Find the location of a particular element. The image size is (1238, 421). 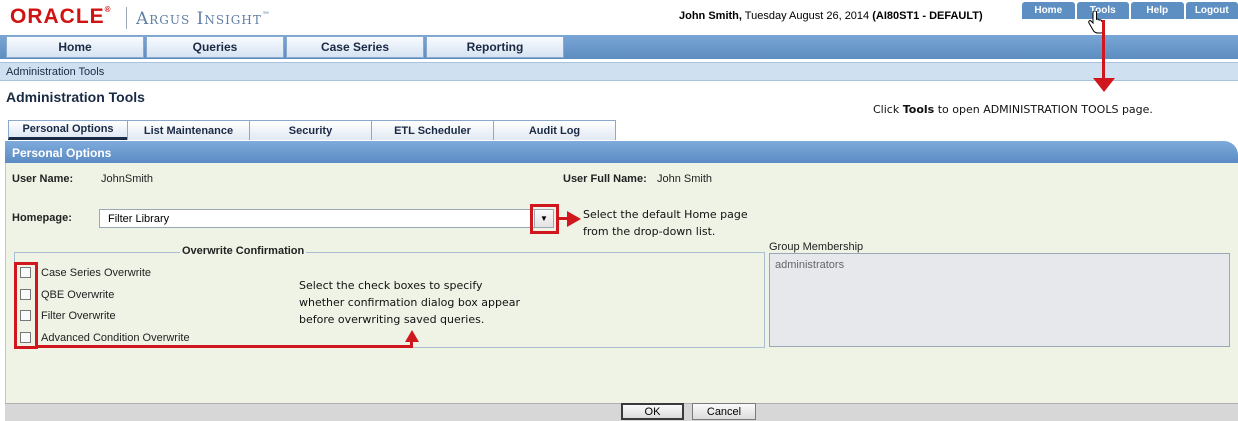

full-name-label: User Full Name: is located at coordinates (605, 179).